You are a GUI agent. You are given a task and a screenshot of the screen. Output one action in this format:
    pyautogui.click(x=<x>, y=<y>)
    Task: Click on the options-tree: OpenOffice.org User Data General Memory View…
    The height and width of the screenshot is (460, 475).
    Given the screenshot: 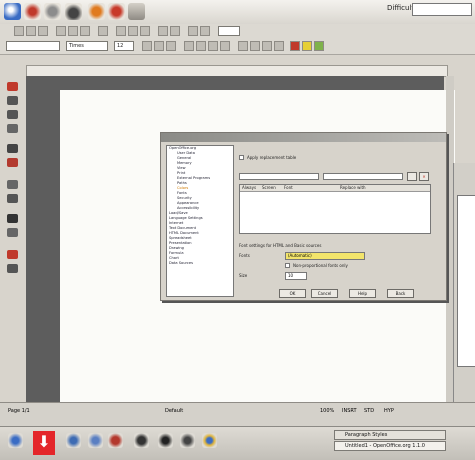 What is the action you would take?
    pyautogui.click(x=200, y=221)
    